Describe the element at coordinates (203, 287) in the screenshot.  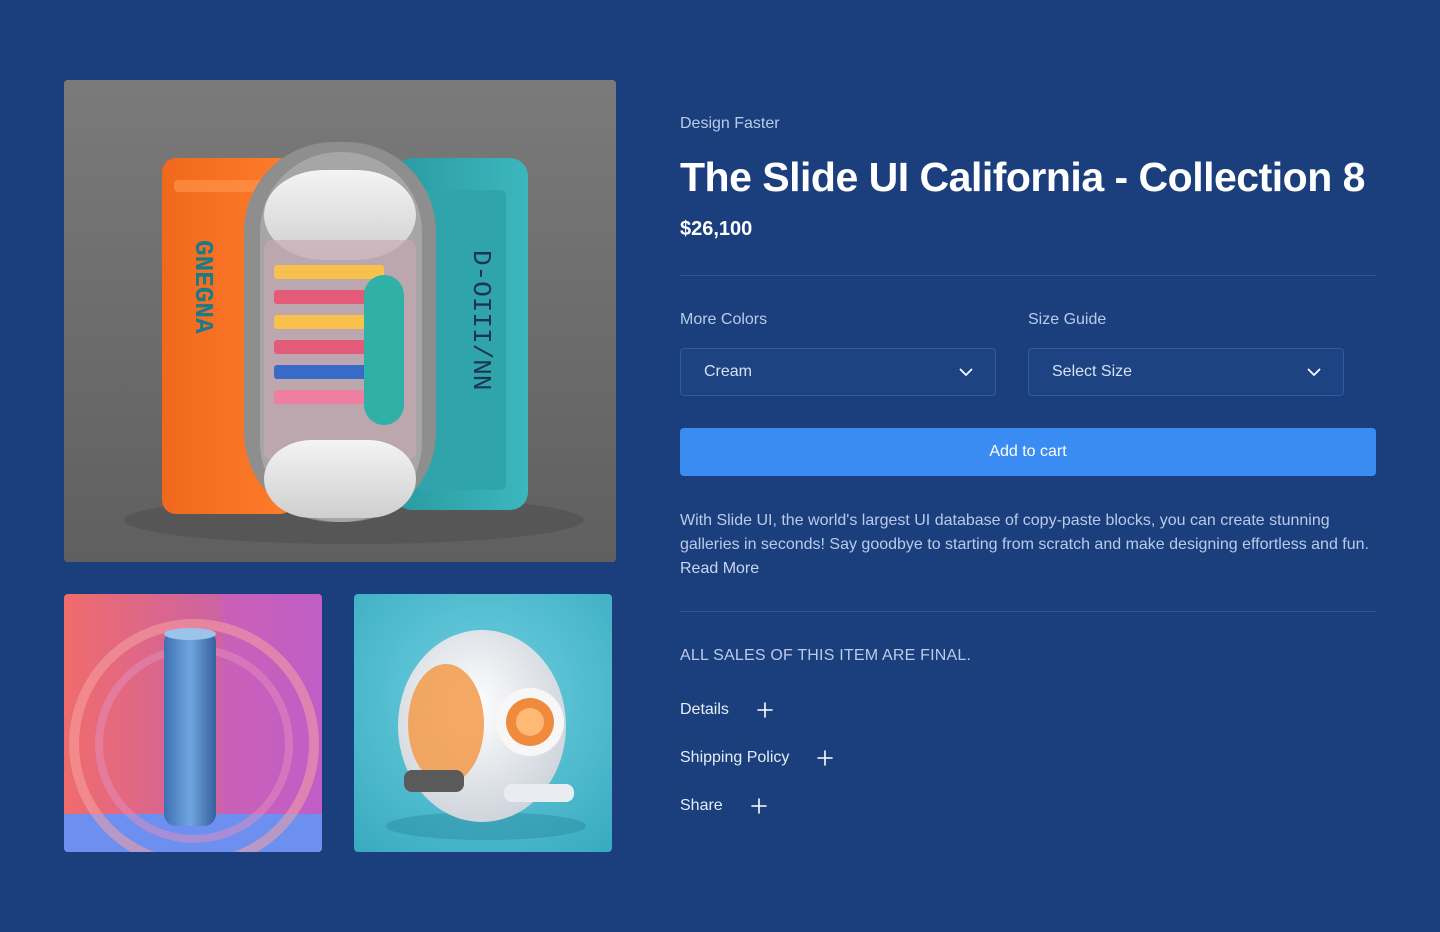
I see `svg-text: GNEGNA` at that location.